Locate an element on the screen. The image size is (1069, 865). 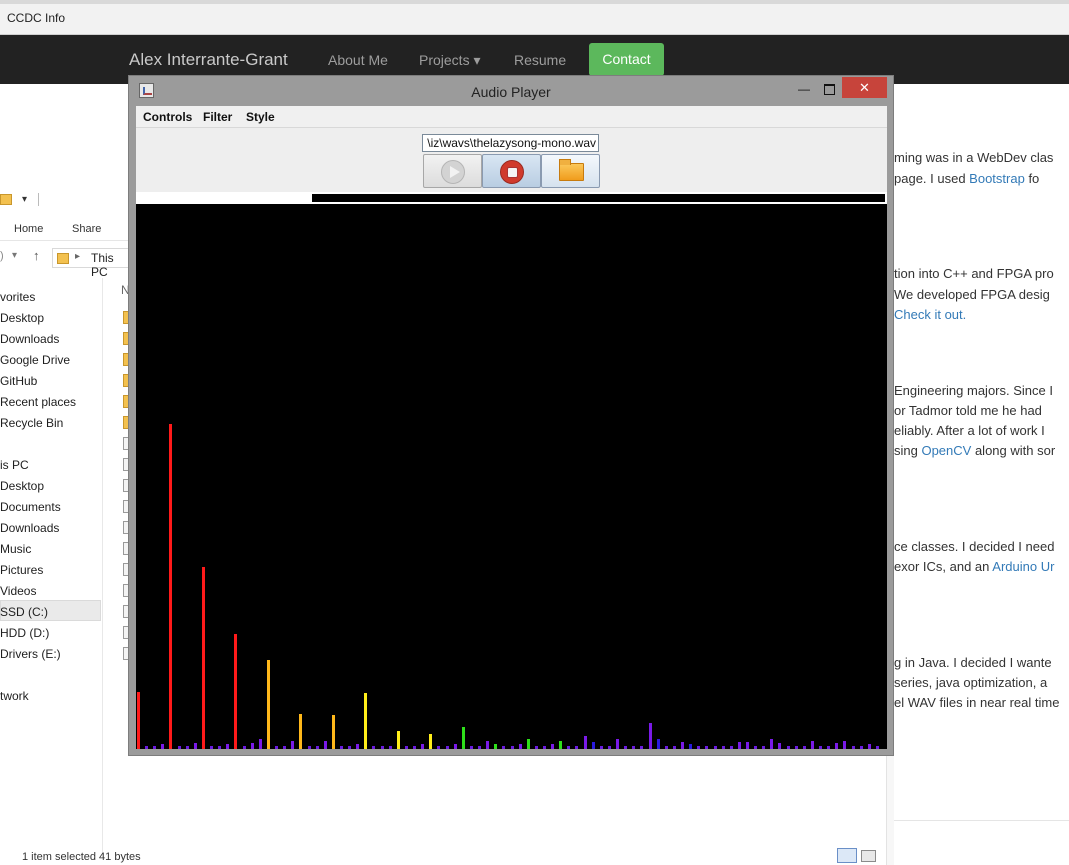
browser-tab-title: CCDC Info is located at coordinates (36, 18).